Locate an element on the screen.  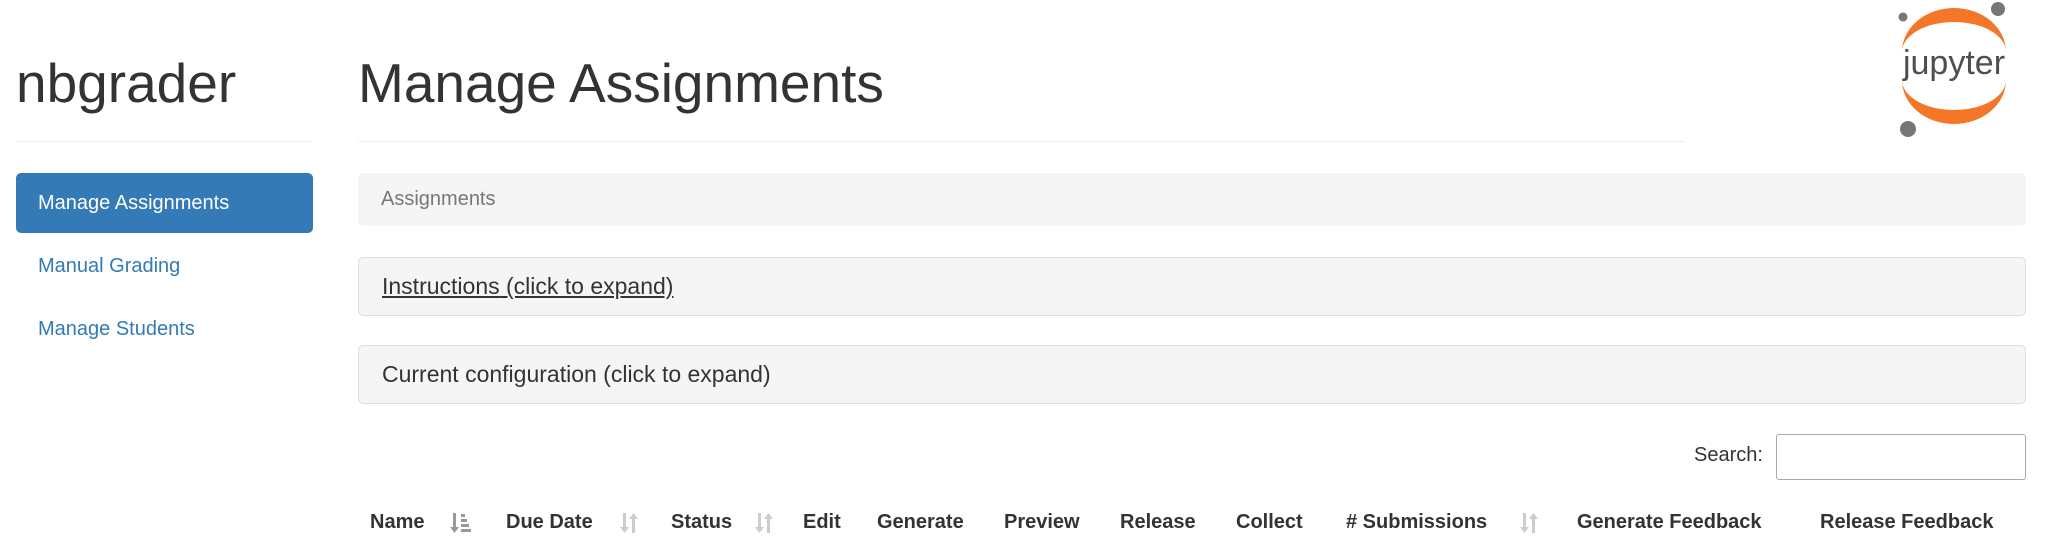
column-header-release-feedback: Release Feedback is located at coordinates (1907, 522).